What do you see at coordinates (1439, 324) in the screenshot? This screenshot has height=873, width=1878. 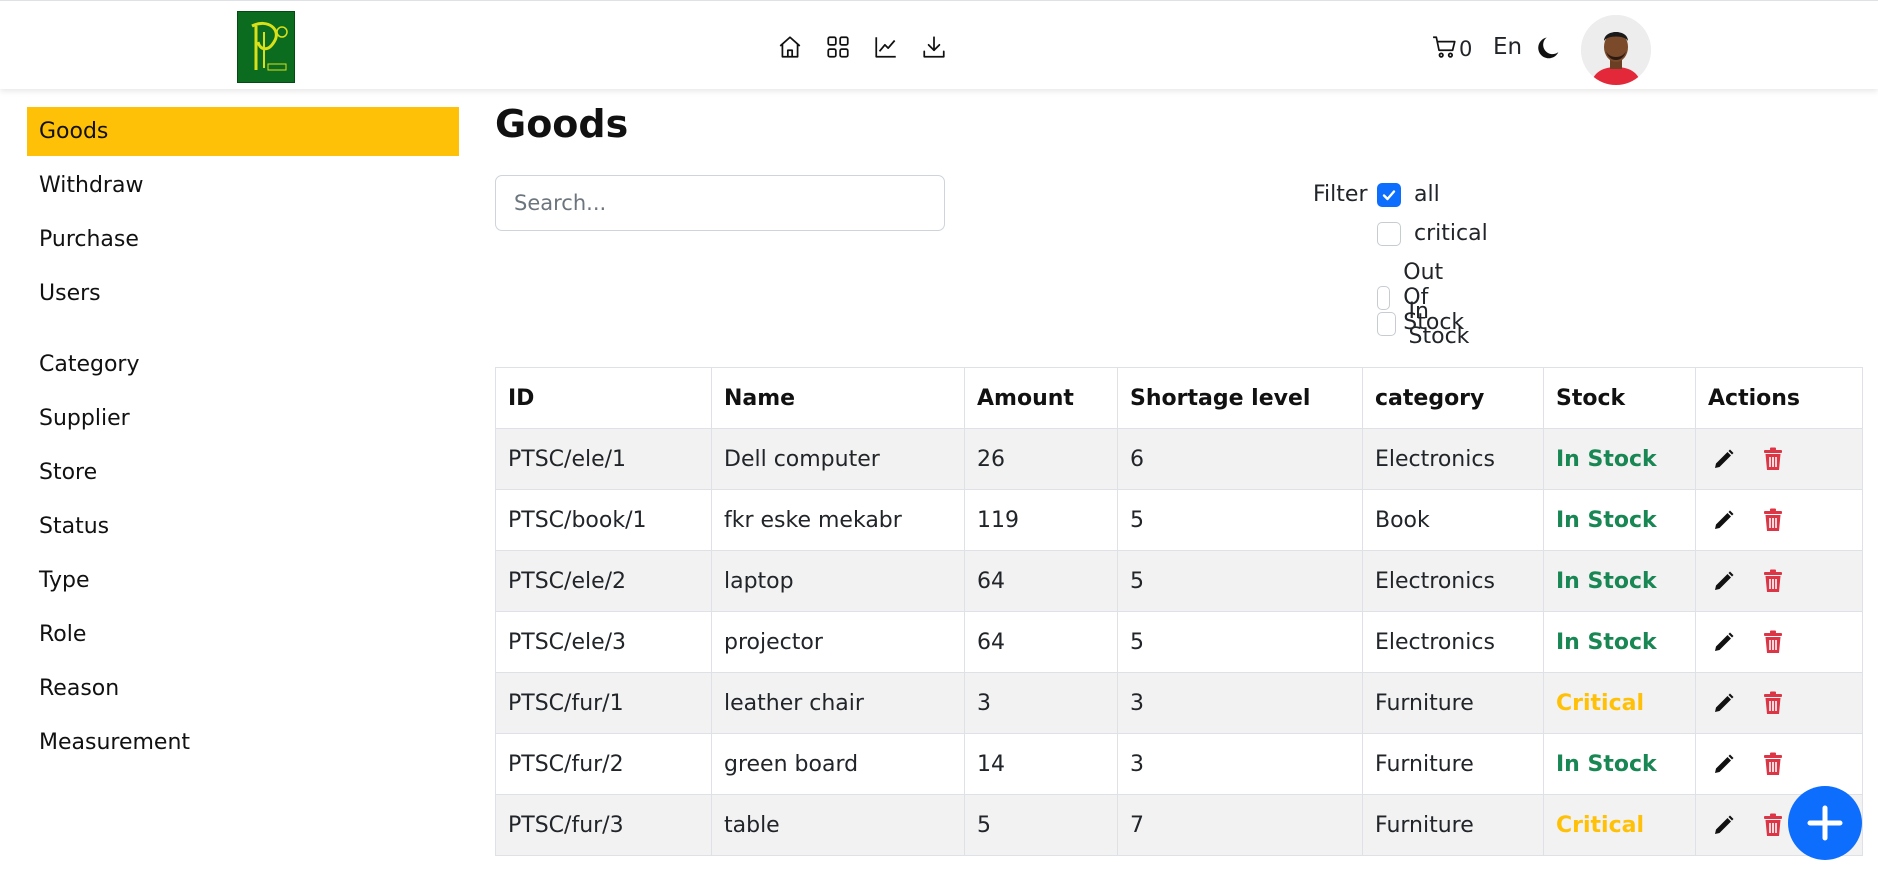 I see `filter-option-label: In Stock` at bounding box center [1439, 324].